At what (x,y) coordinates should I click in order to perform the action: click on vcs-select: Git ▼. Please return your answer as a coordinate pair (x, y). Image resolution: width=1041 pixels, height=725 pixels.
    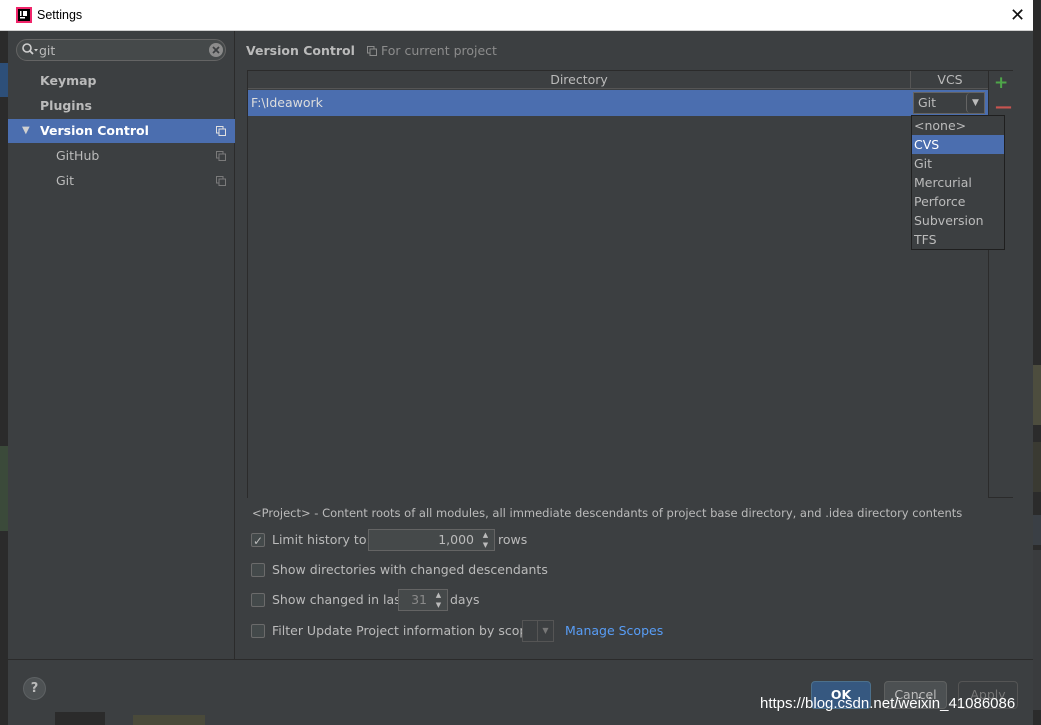
    Looking at the image, I should click on (949, 103).